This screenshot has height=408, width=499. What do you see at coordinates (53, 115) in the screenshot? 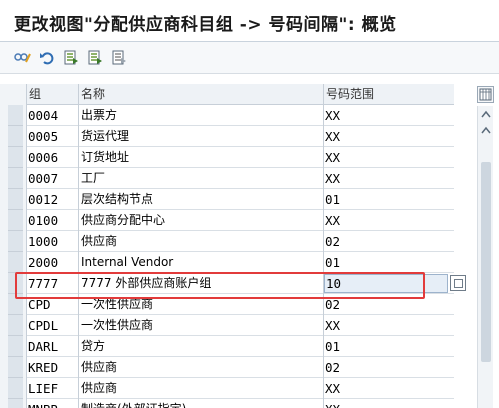
I see `cell-group: 0004` at bounding box center [53, 115].